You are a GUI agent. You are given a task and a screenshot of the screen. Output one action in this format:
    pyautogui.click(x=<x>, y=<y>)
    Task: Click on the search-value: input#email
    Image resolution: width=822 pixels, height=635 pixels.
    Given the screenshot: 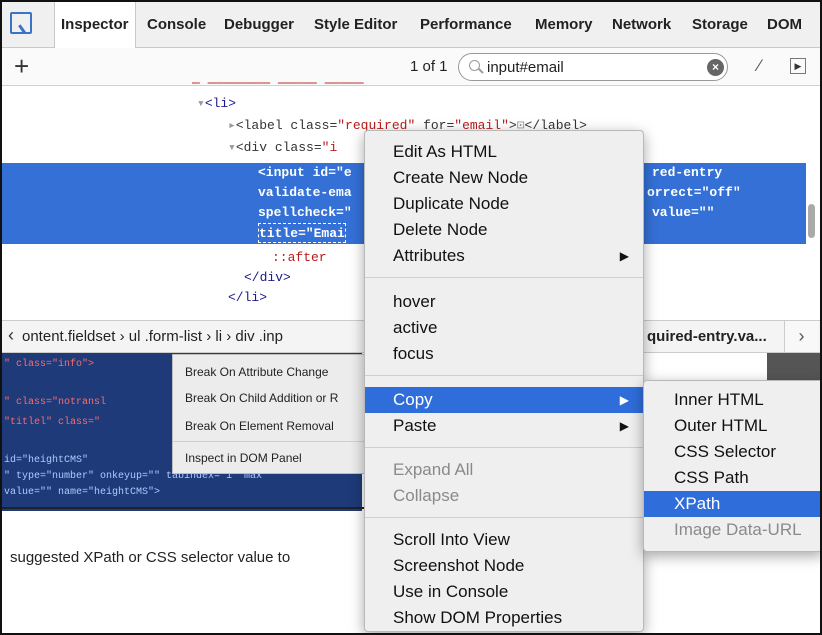 What is the action you would take?
    pyautogui.click(x=525, y=67)
    